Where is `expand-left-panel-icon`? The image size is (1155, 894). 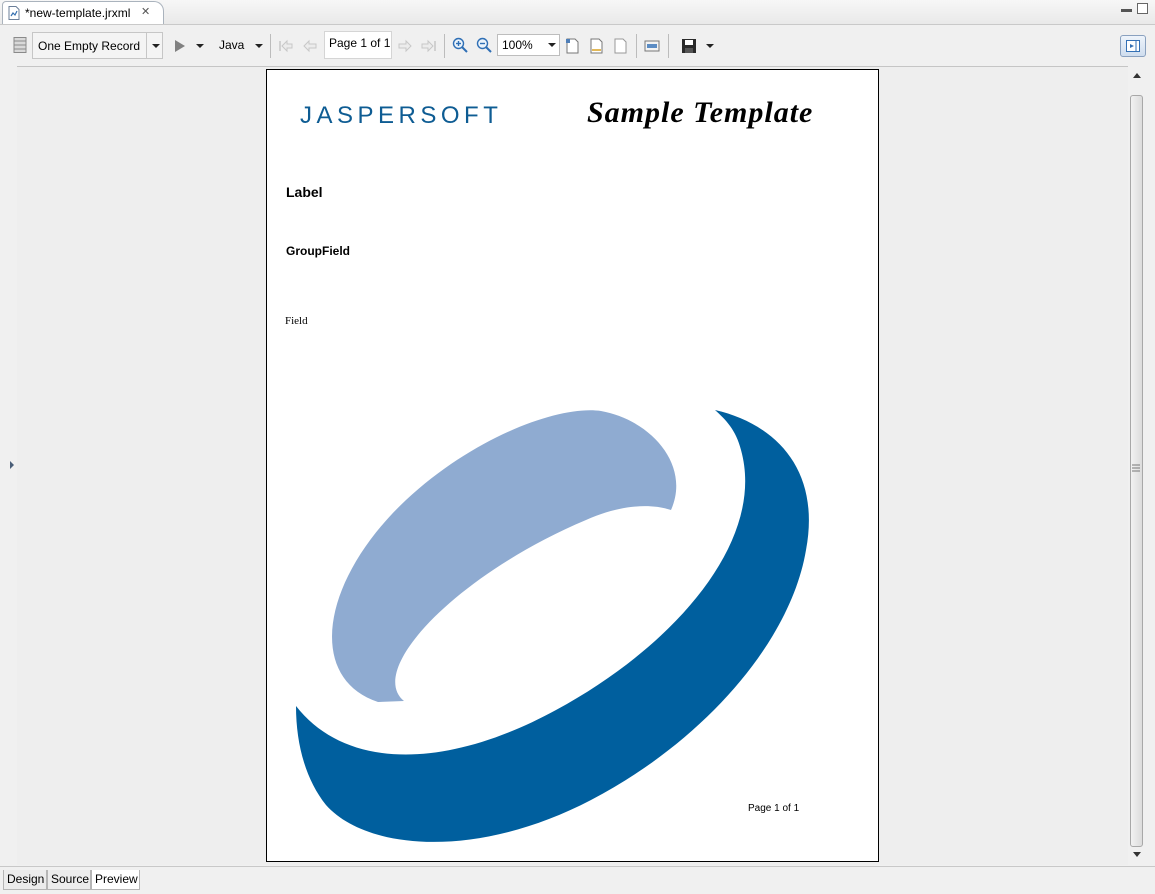 expand-left-panel-icon is located at coordinates (12, 465).